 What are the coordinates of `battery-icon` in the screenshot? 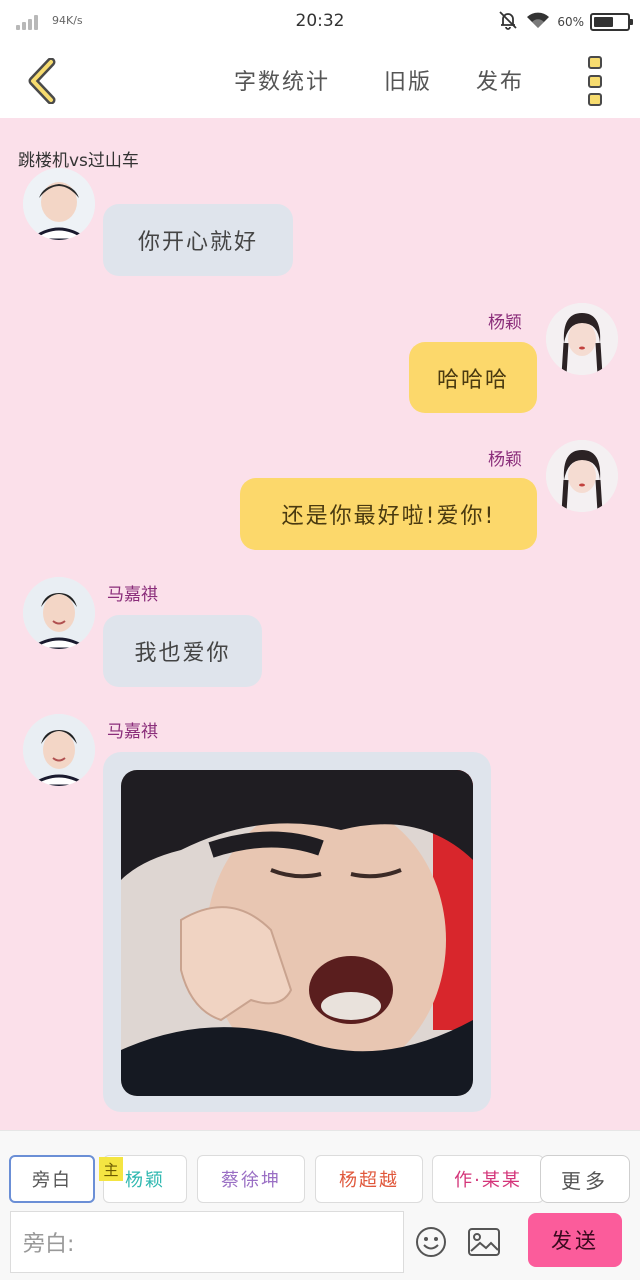 It's located at (611, 22).